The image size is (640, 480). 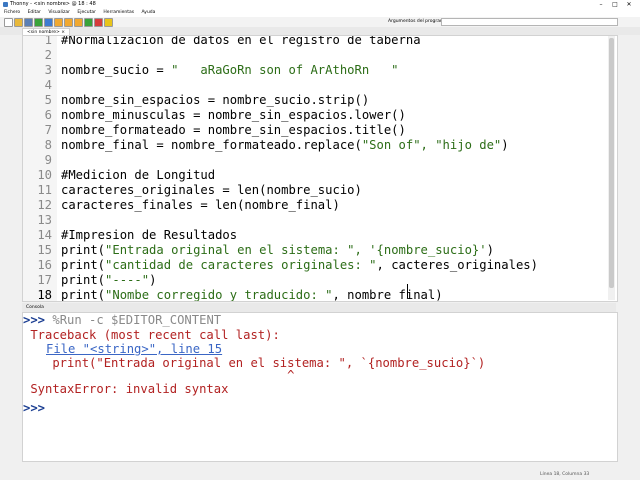 I want to click on line-number: 15, so click(x=44, y=250).